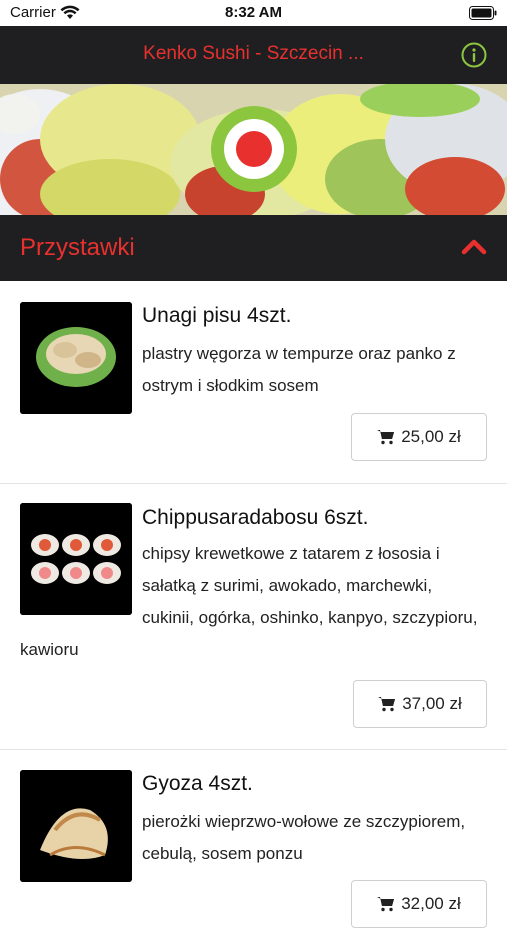 The image size is (507, 928). I want to click on category-header: Przystawki, so click(253, 248).